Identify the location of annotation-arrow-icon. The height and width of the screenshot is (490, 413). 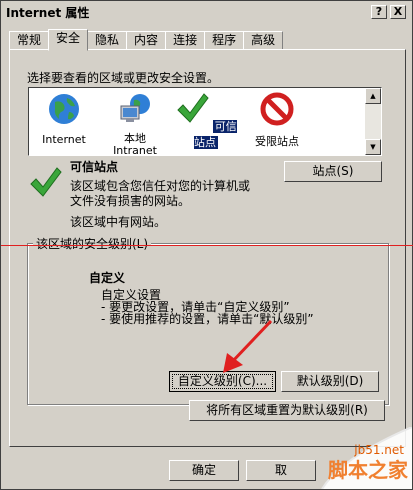
(248, 346).